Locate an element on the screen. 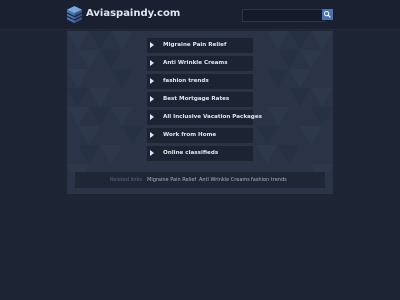  link-label: All Inclusive Vacation Packages is located at coordinates (212, 117).